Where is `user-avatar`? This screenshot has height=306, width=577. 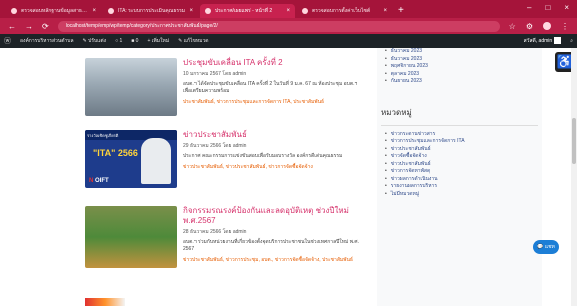 user-avatar is located at coordinates (558, 41).